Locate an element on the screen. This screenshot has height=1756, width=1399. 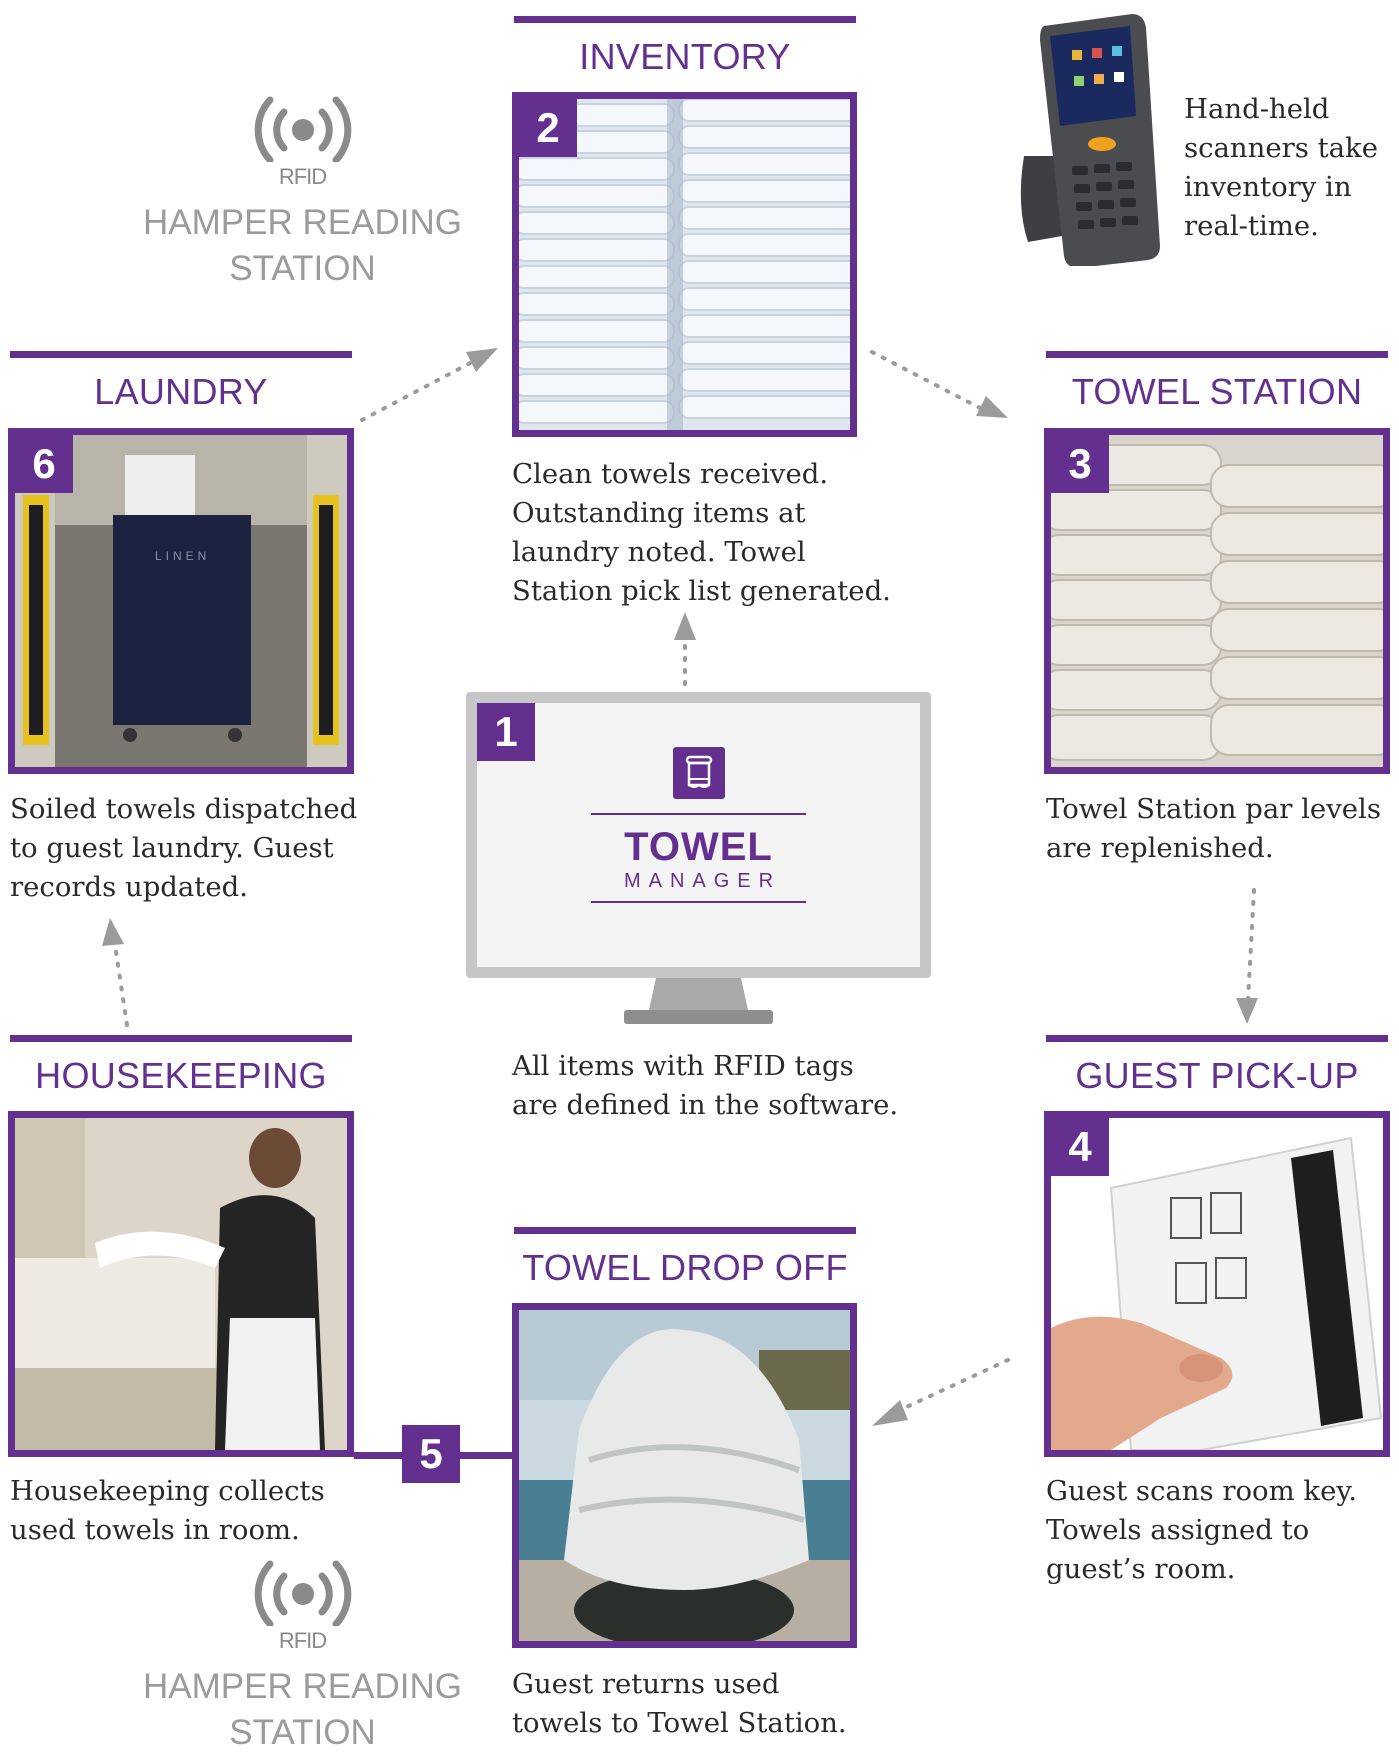
inventory-title: INVENTORY is located at coordinates (685, 56).